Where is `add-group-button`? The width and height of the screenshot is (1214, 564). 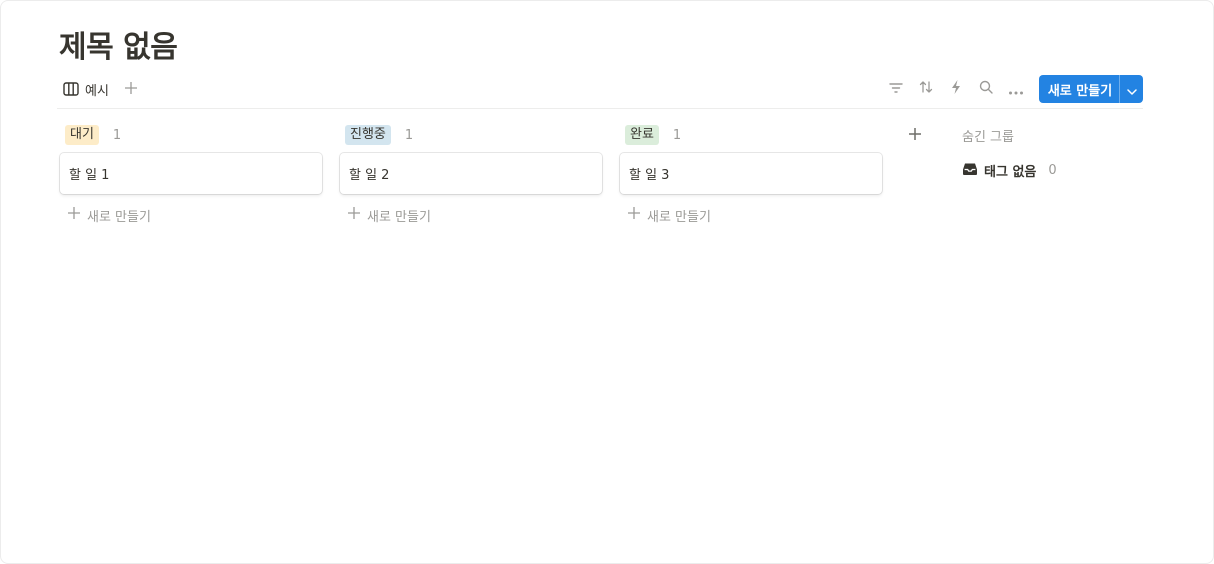 add-group-button is located at coordinates (915, 135).